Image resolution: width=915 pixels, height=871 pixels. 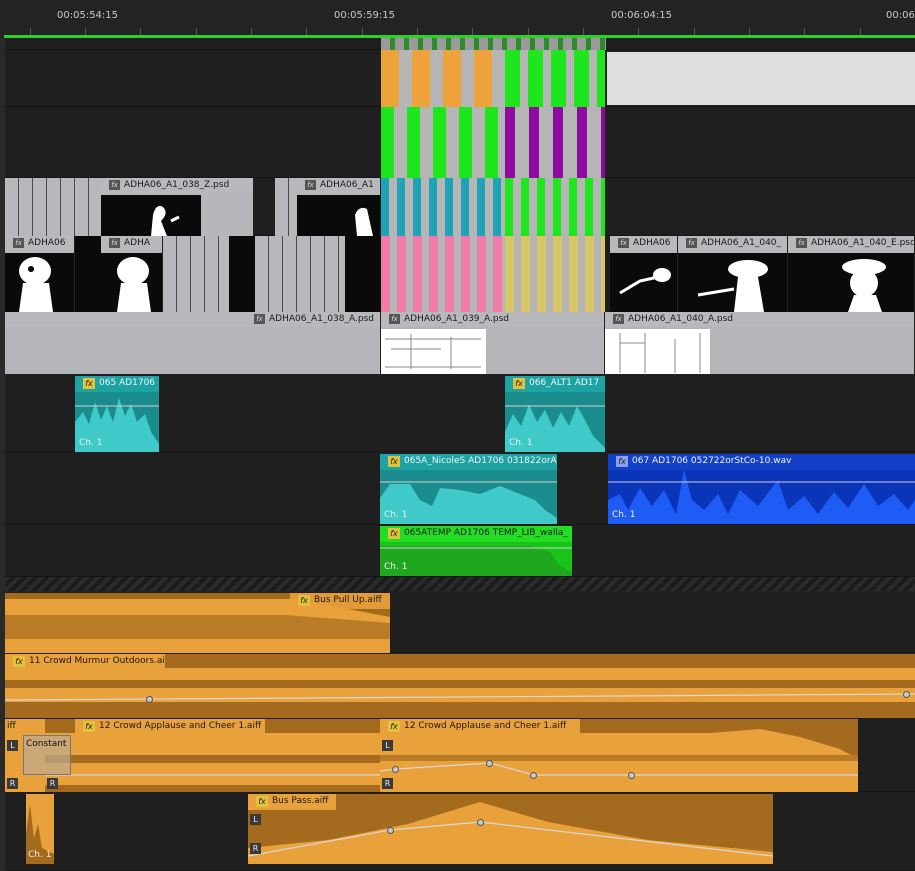 I want to click on track-divider, so click(x=460, y=584).